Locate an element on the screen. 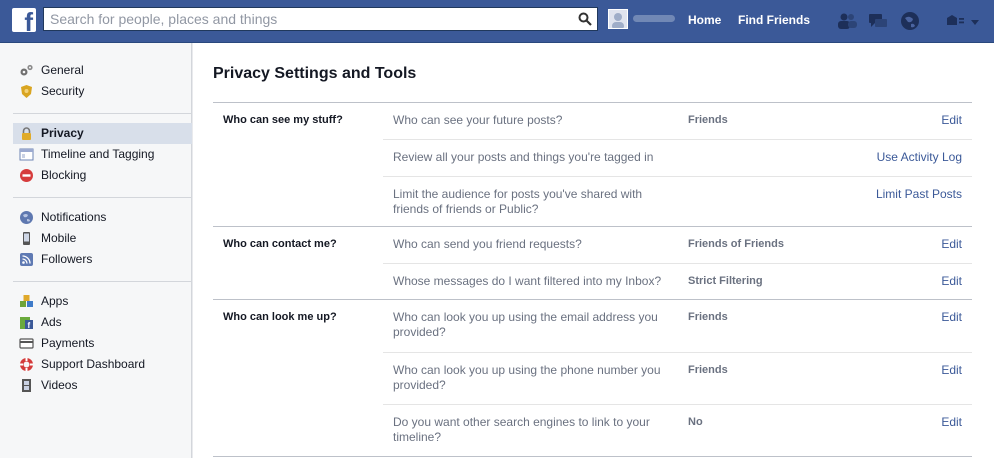 The height and width of the screenshot is (458, 994). sidebar-item-general: General is located at coordinates (102, 70).